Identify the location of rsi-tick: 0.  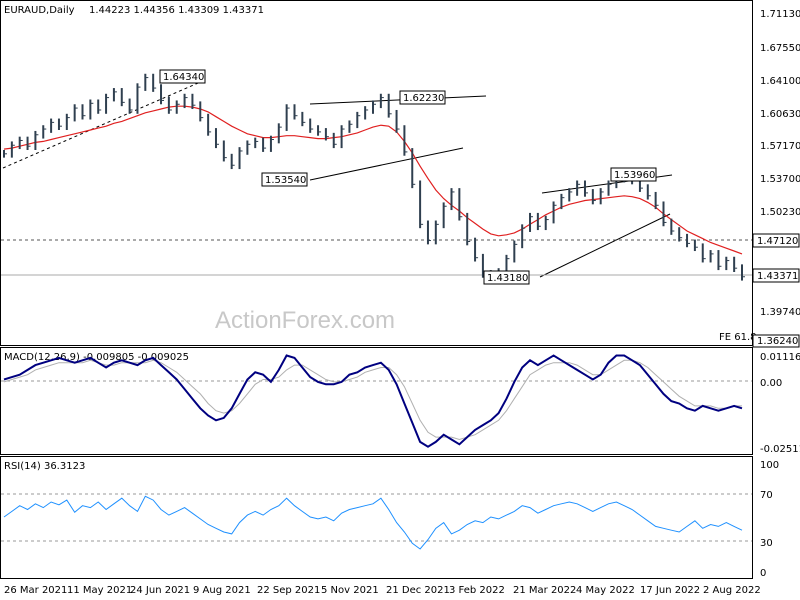
(763, 573).